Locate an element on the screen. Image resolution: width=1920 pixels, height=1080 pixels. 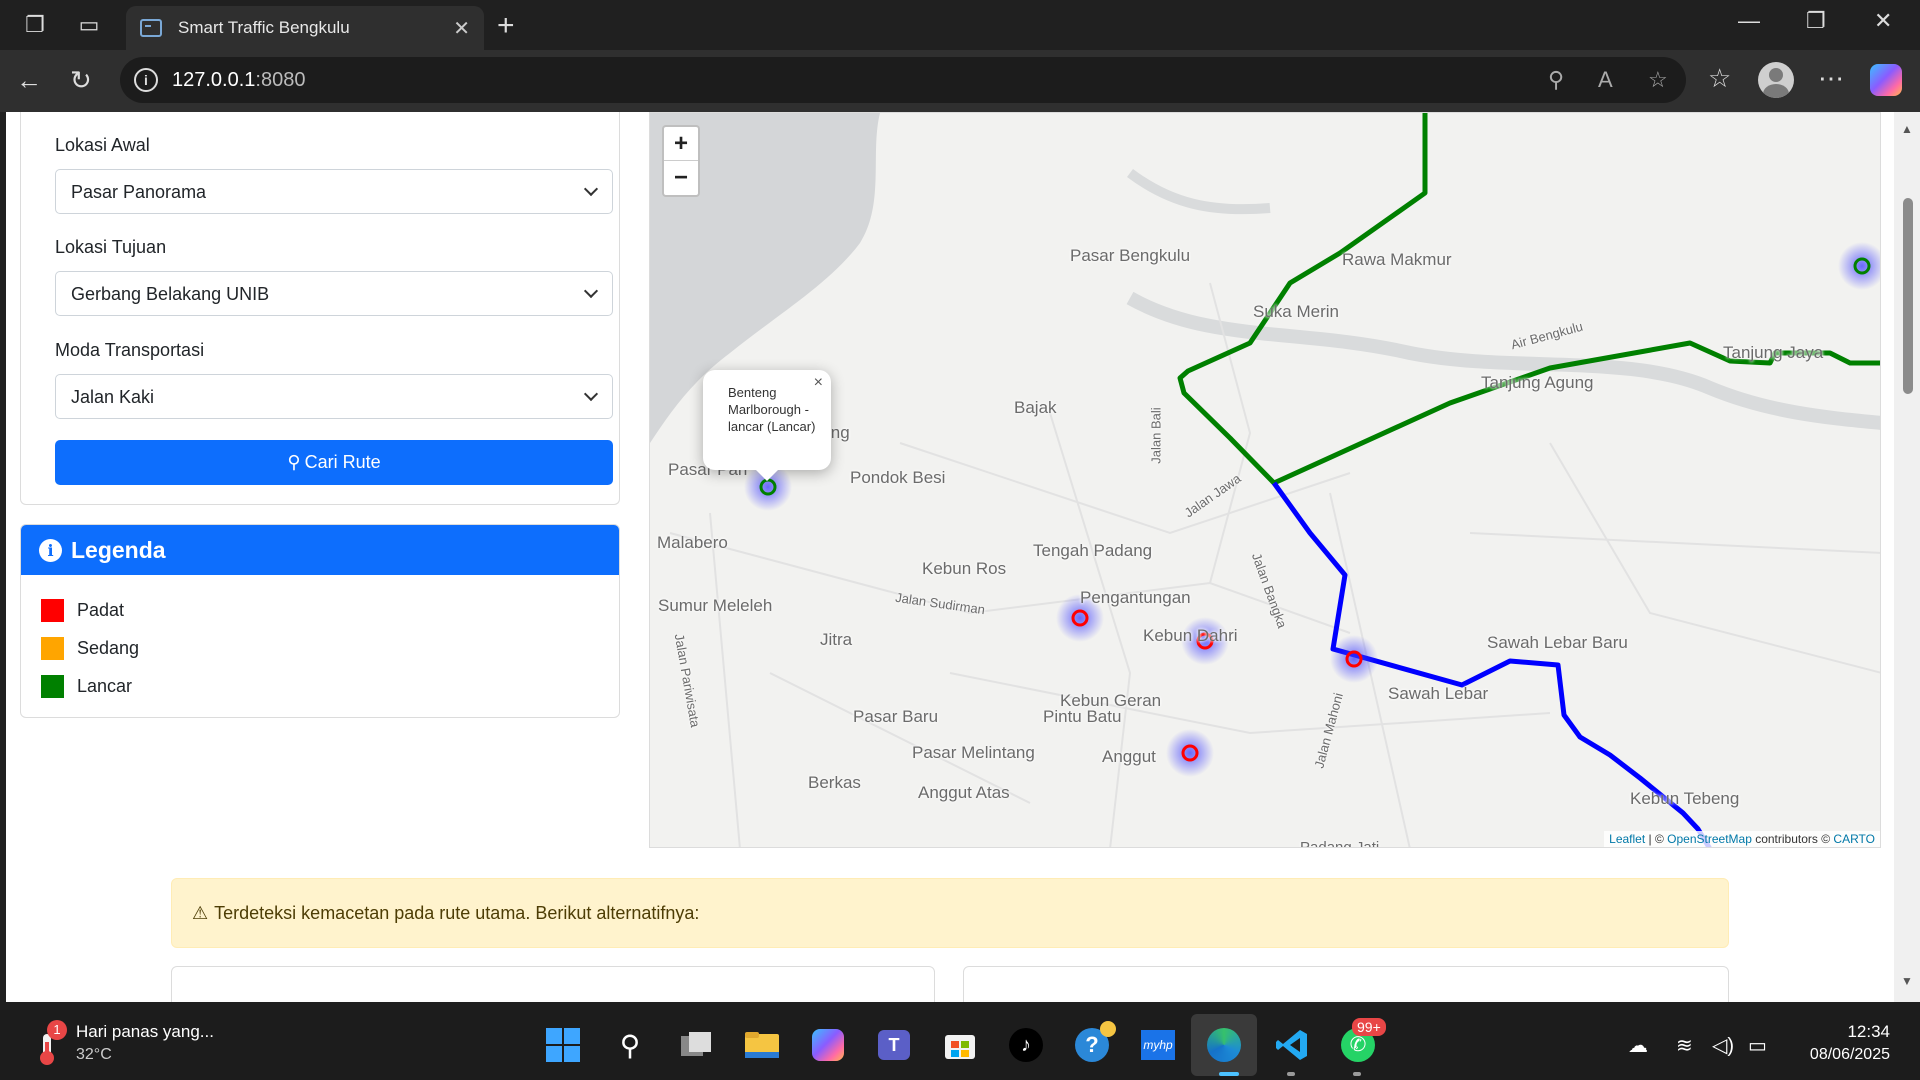
running-indicator is located at coordinates (1357, 1074).